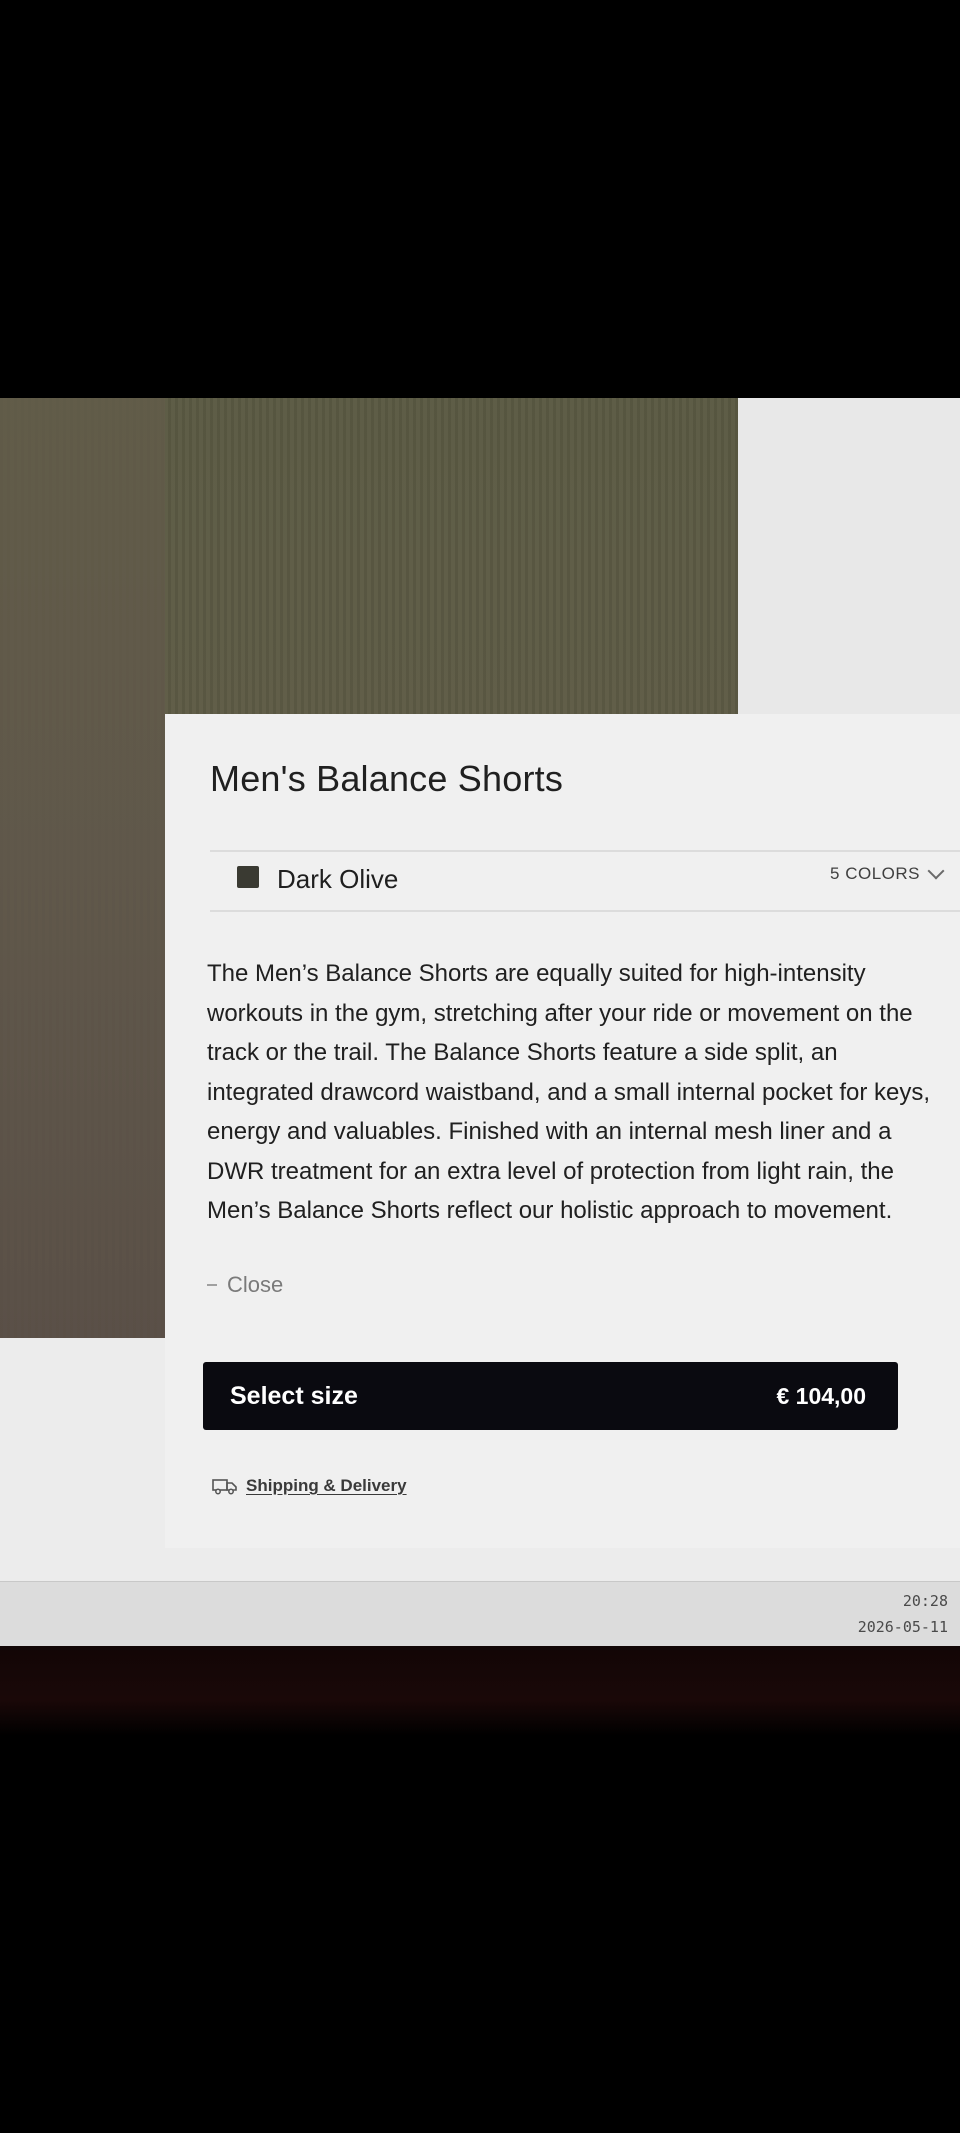  What do you see at coordinates (480, 1691) in the screenshot?
I see `monitor-bezel` at bounding box center [480, 1691].